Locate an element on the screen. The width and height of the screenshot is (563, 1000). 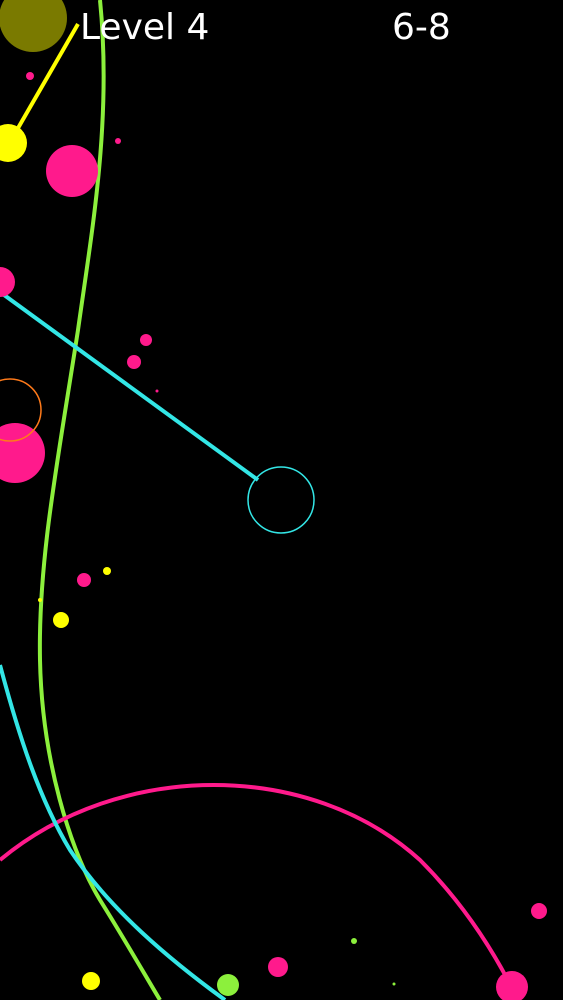
pink-orb-large is located at coordinates (72, 171).